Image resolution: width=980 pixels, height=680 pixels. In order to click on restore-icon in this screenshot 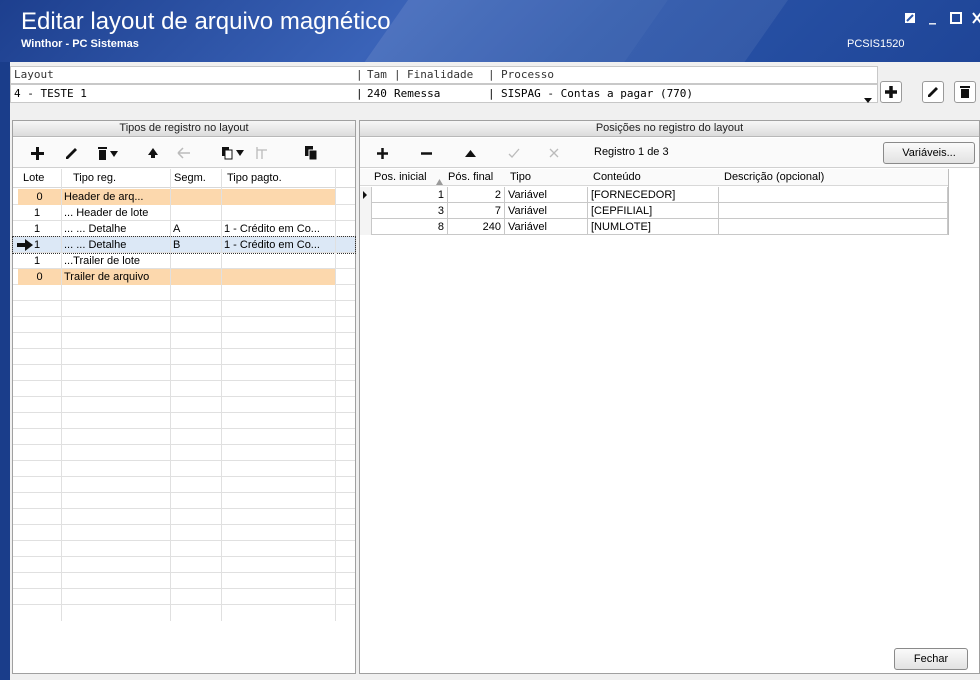, I will do `click(910, 19)`.